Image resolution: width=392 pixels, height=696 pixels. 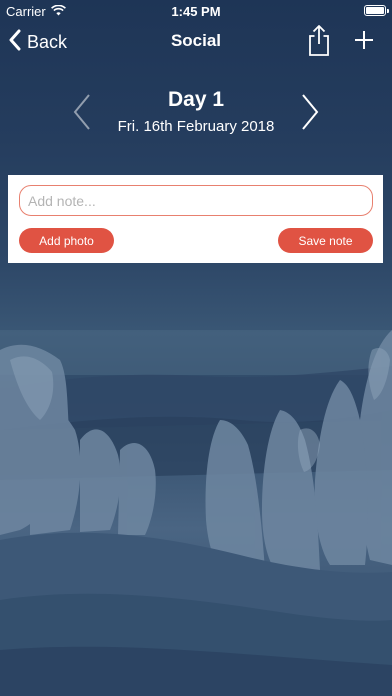 What do you see at coordinates (196, 126) in the screenshot?
I see `day-date: Fri. 16th February 2018` at bounding box center [196, 126].